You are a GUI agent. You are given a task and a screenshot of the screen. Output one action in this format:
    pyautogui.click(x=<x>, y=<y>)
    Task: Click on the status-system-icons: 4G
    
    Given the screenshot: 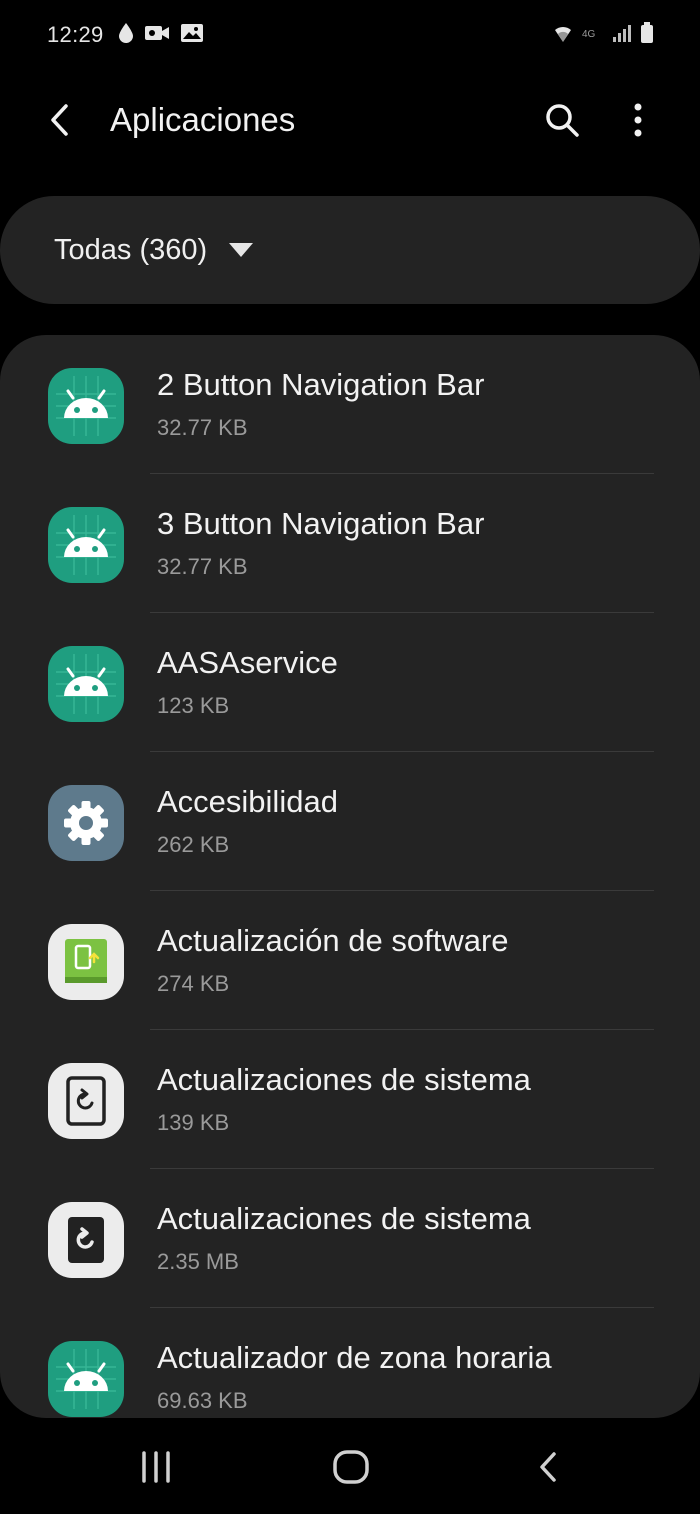 What is the action you would take?
    pyautogui.click(x=603, y=35)
    